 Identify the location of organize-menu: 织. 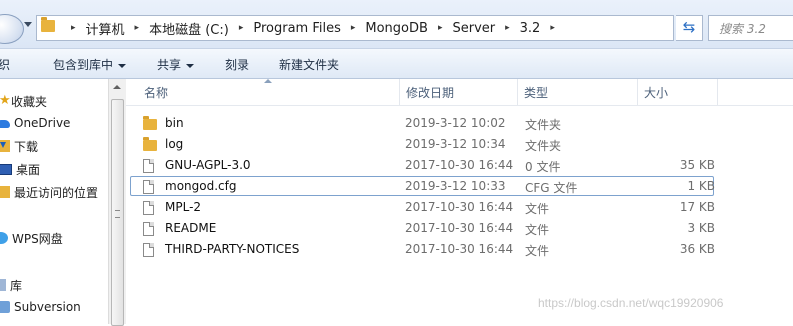
(5, 64).